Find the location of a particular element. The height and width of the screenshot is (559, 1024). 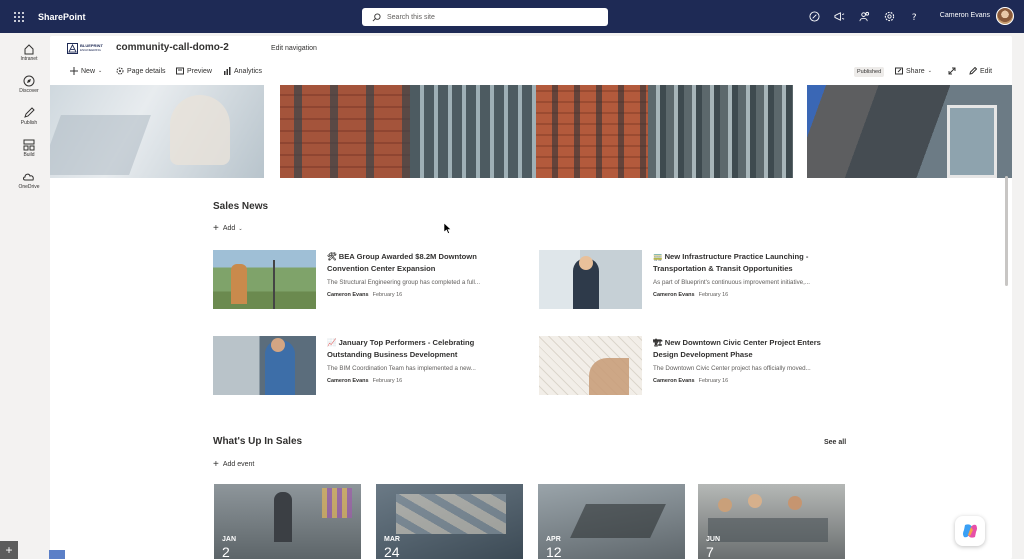

cloud-icon is located at coordinates (28, 177).